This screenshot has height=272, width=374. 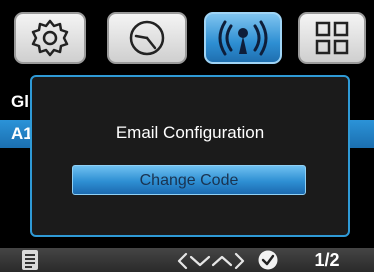 I want to click on navigation-arrows, so click(x=211, y=261).